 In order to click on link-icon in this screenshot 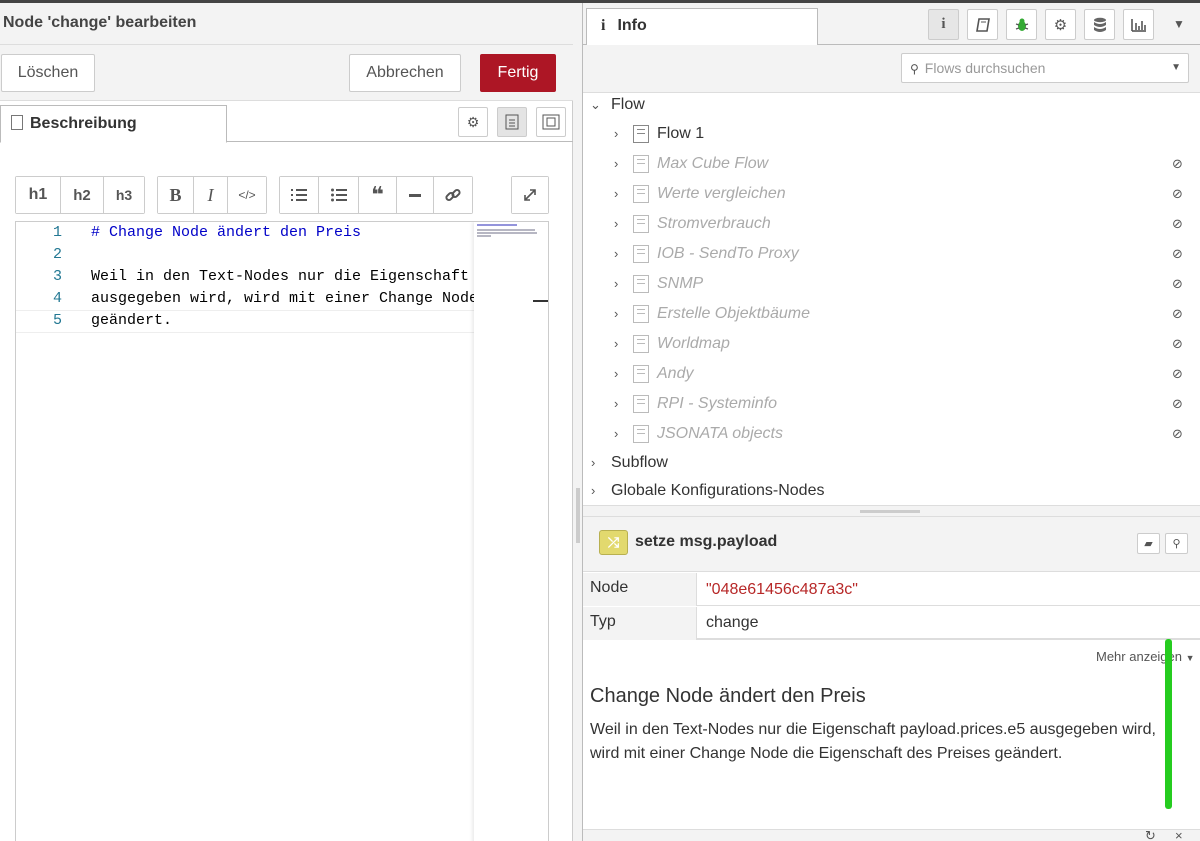, I will do `click(453, 195)`.